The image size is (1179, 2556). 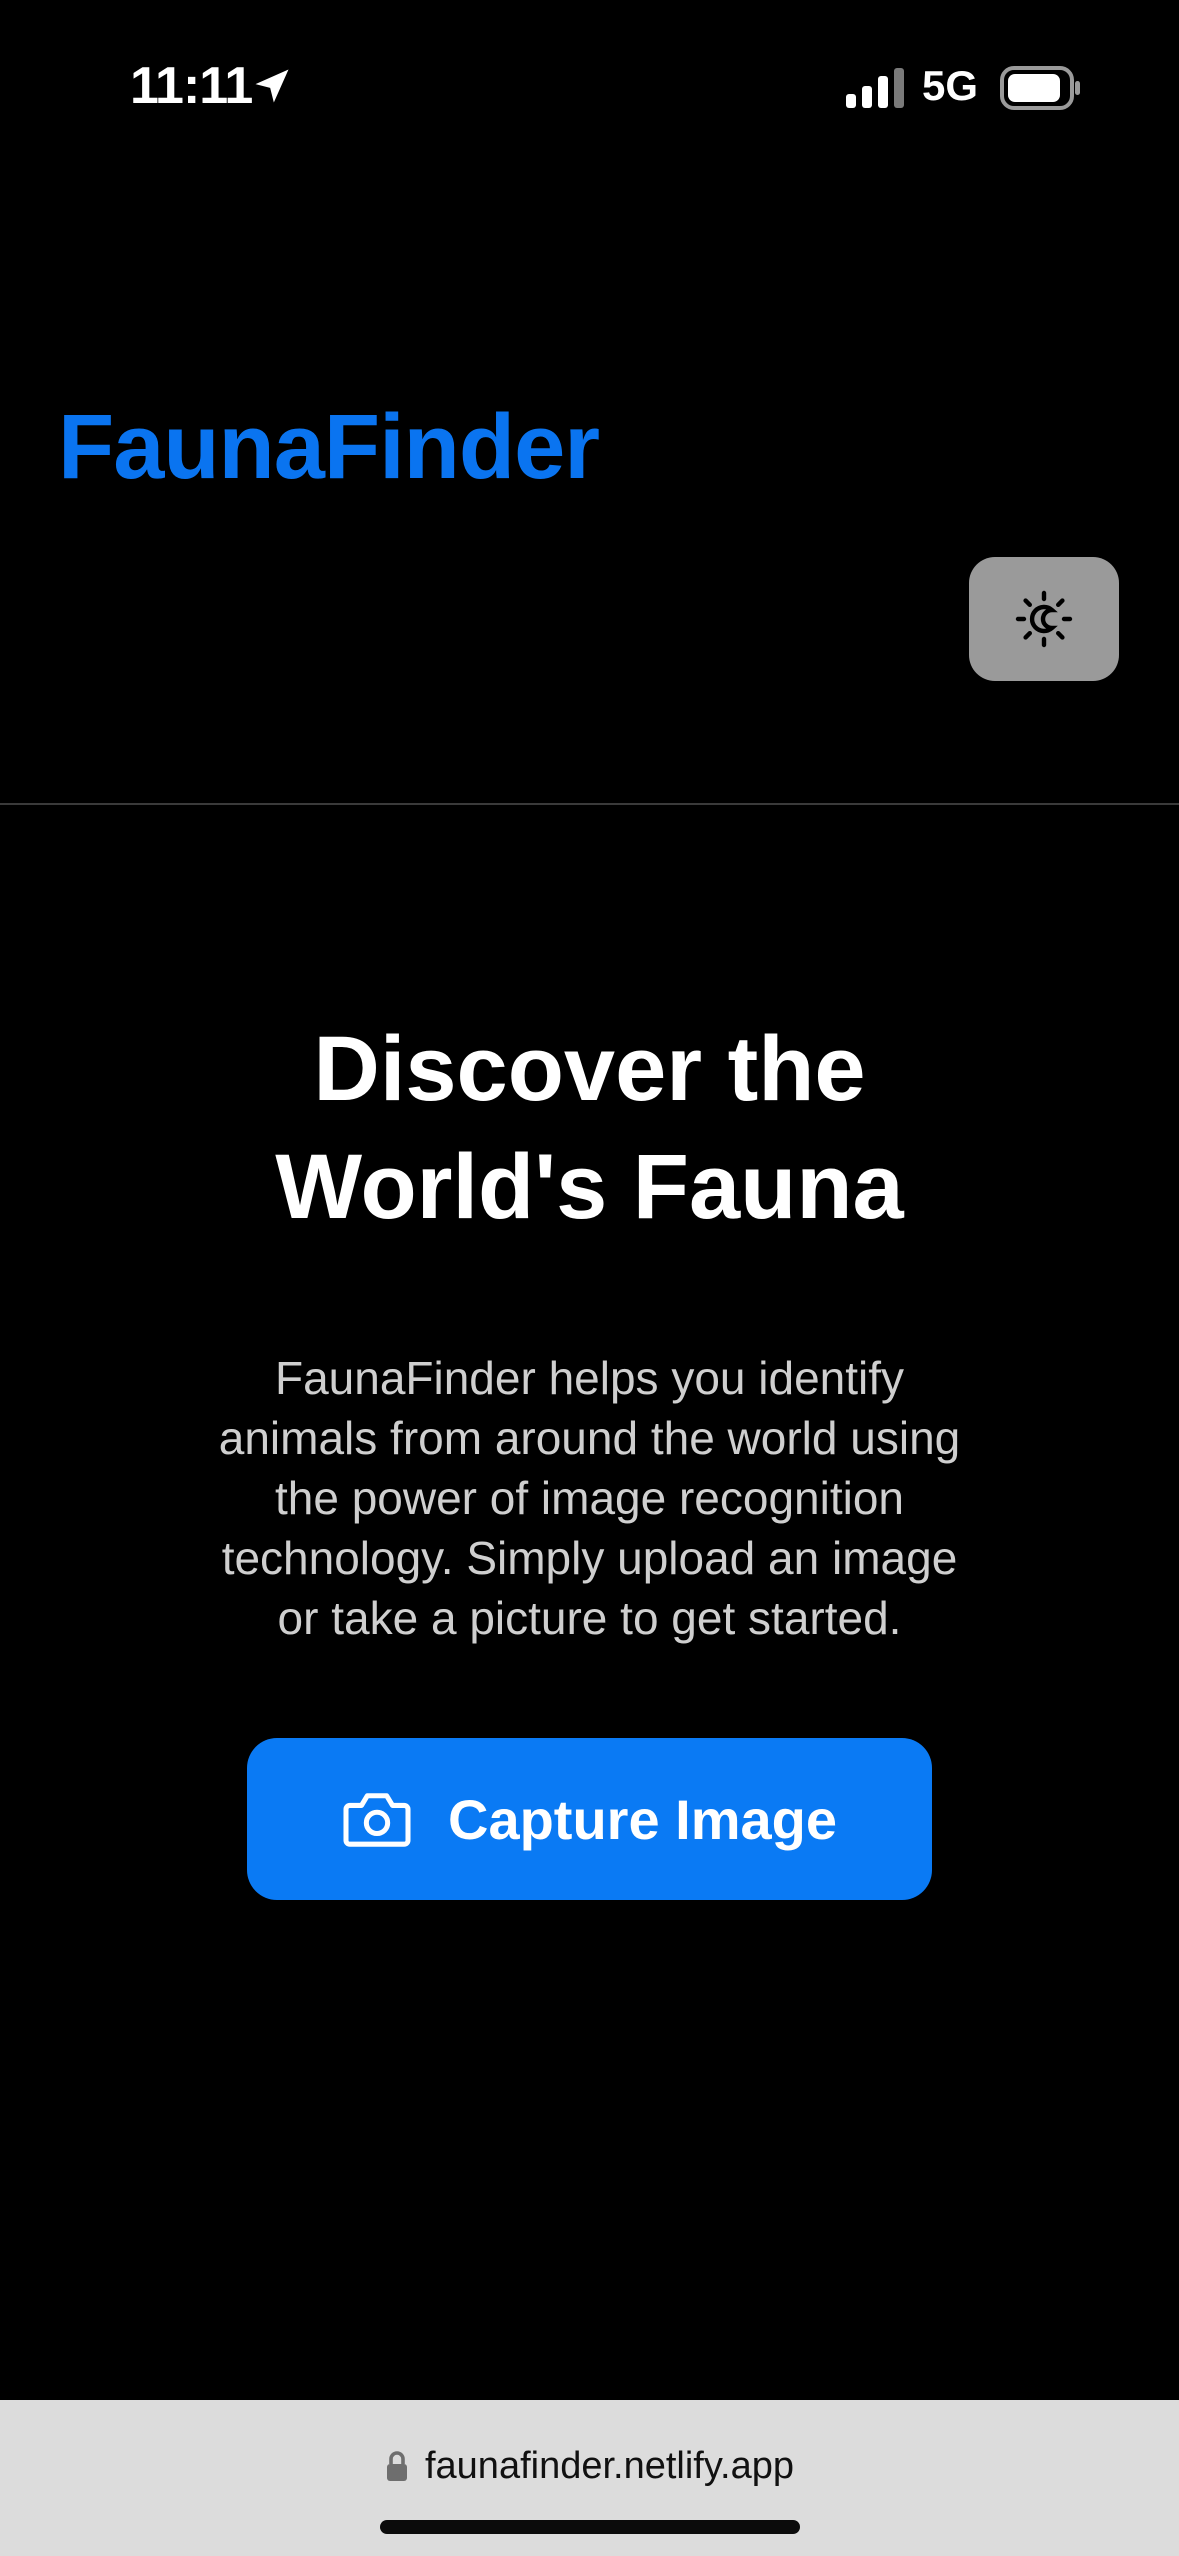 I want to click on hero-description-line: or take a picture to get started., so click(x=589, y=1618).